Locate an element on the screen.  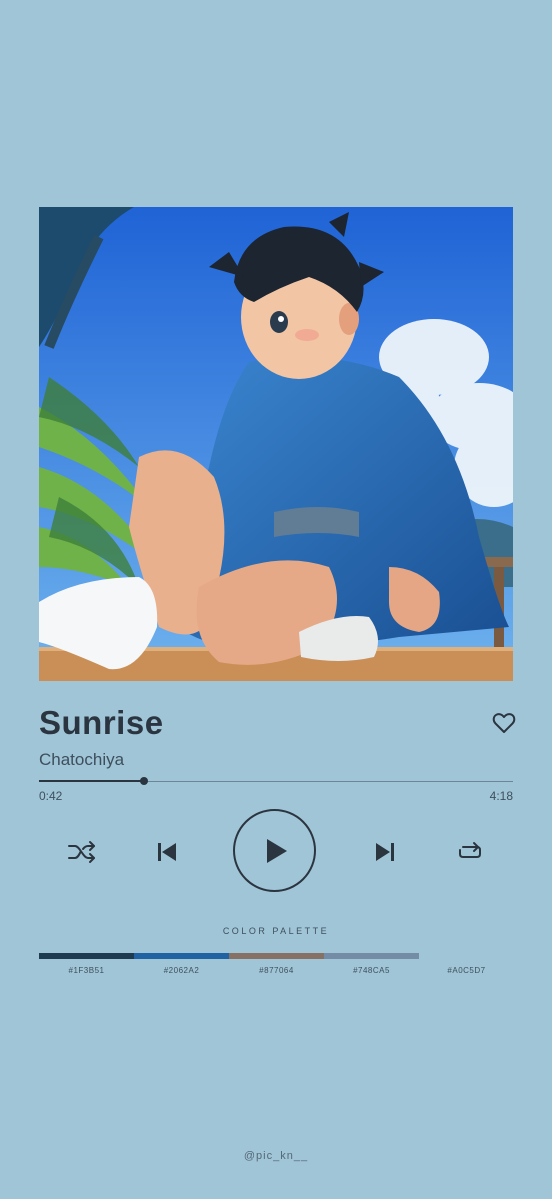
palette-hex-label: #877064 is located at coordinates (276, 970).